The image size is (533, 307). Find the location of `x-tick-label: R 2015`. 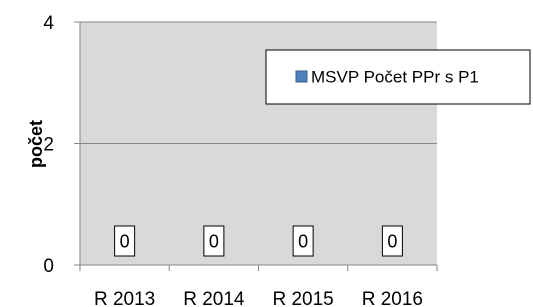

x-tick-label: R 2015 is located at coordinates (302, 298).